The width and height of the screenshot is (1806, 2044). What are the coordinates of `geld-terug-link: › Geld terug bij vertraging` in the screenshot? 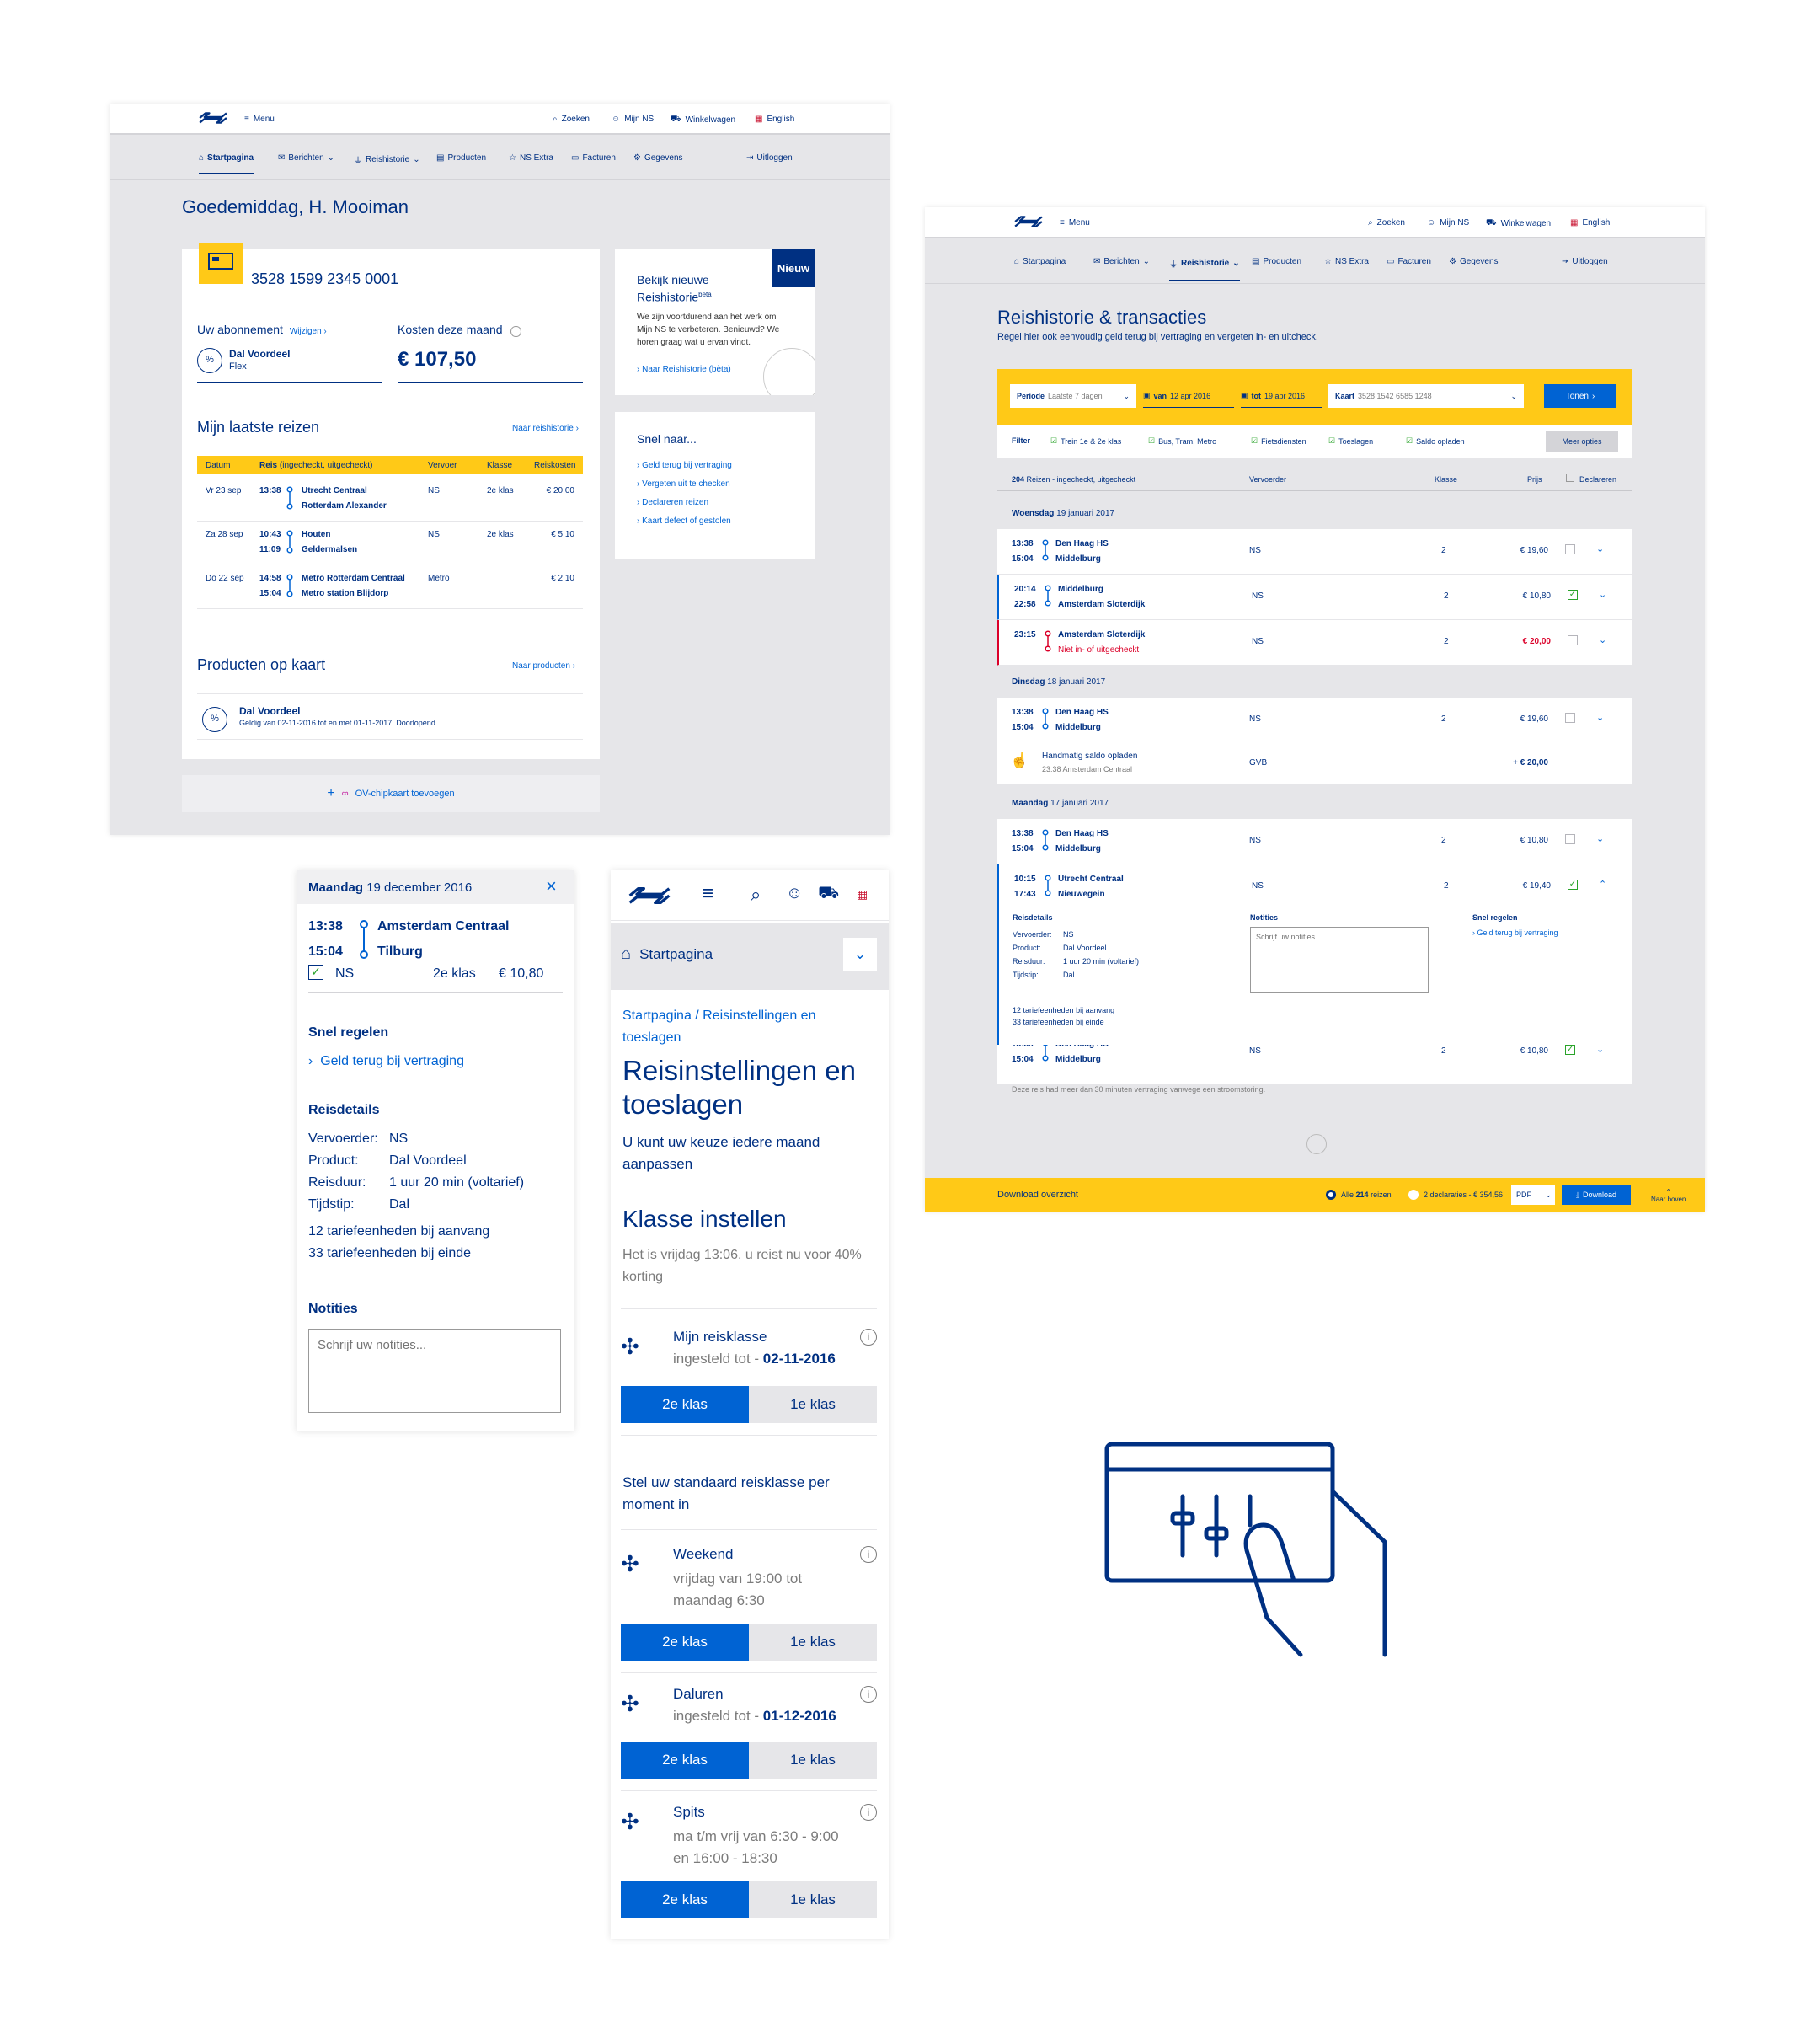 It's located at (386, 1061).